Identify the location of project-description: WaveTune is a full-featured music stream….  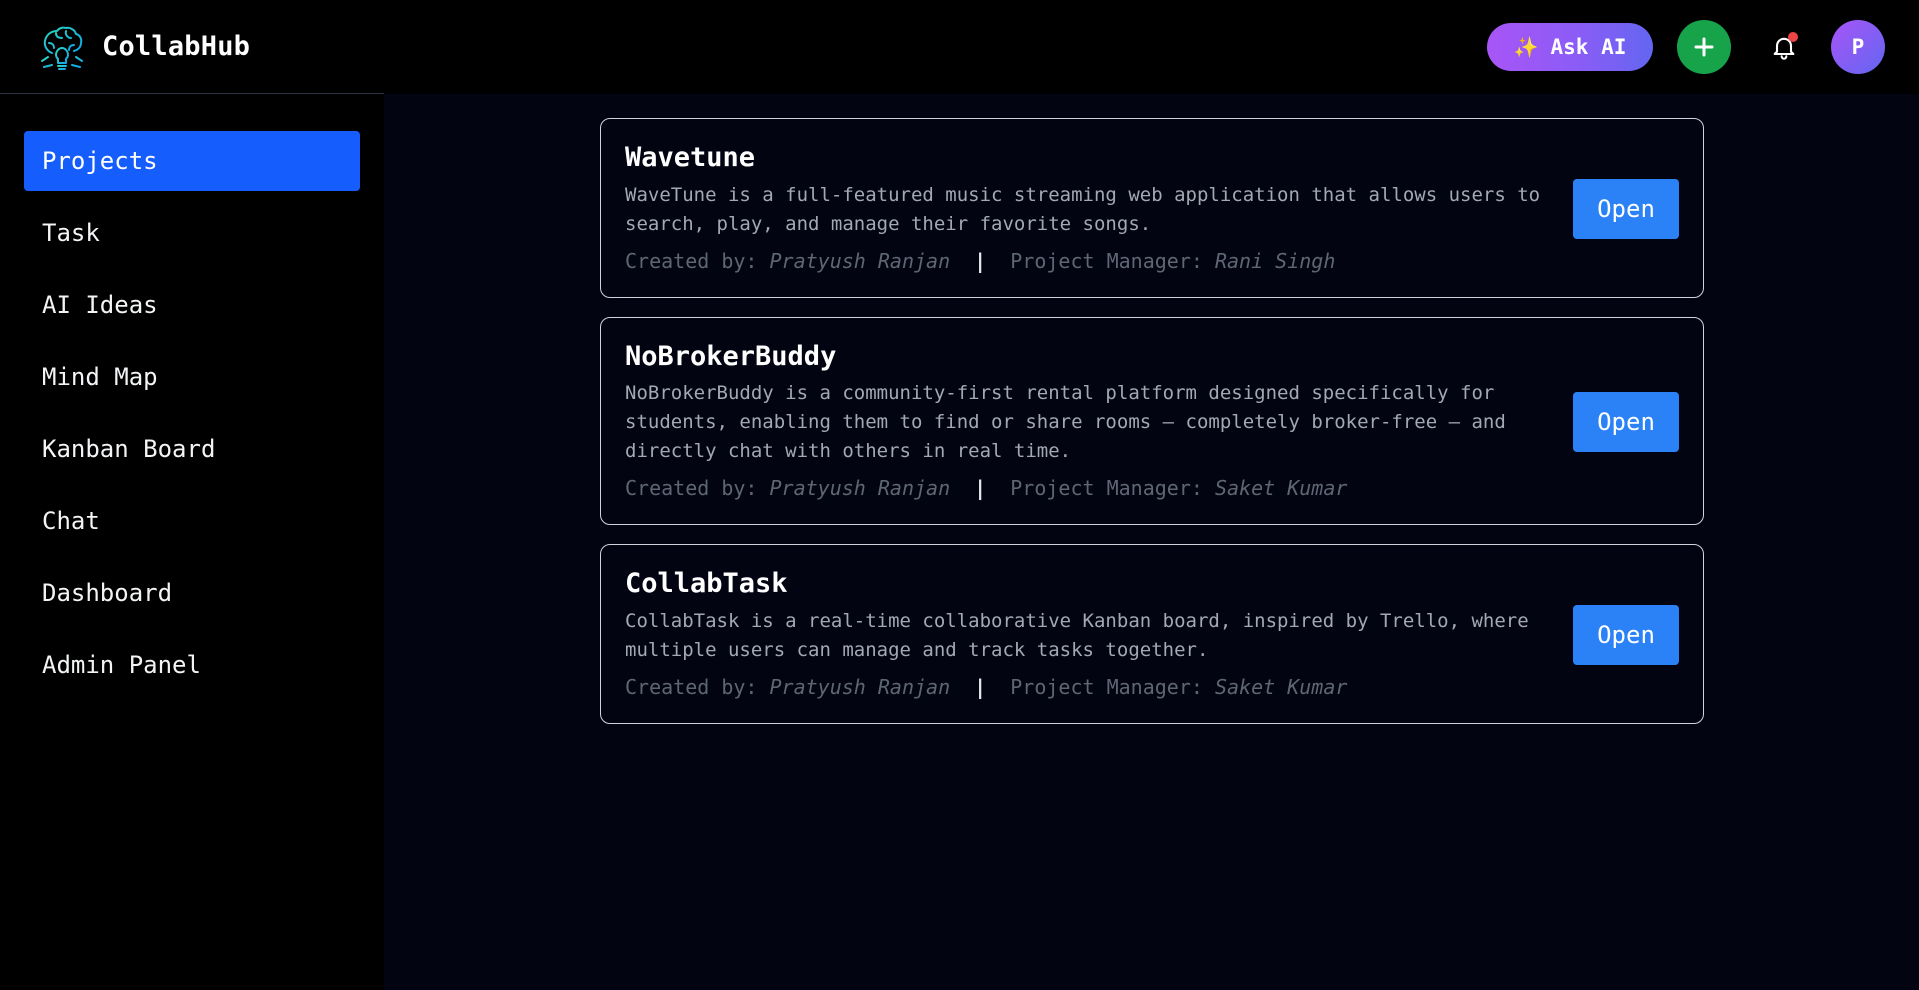
(1083, 209).